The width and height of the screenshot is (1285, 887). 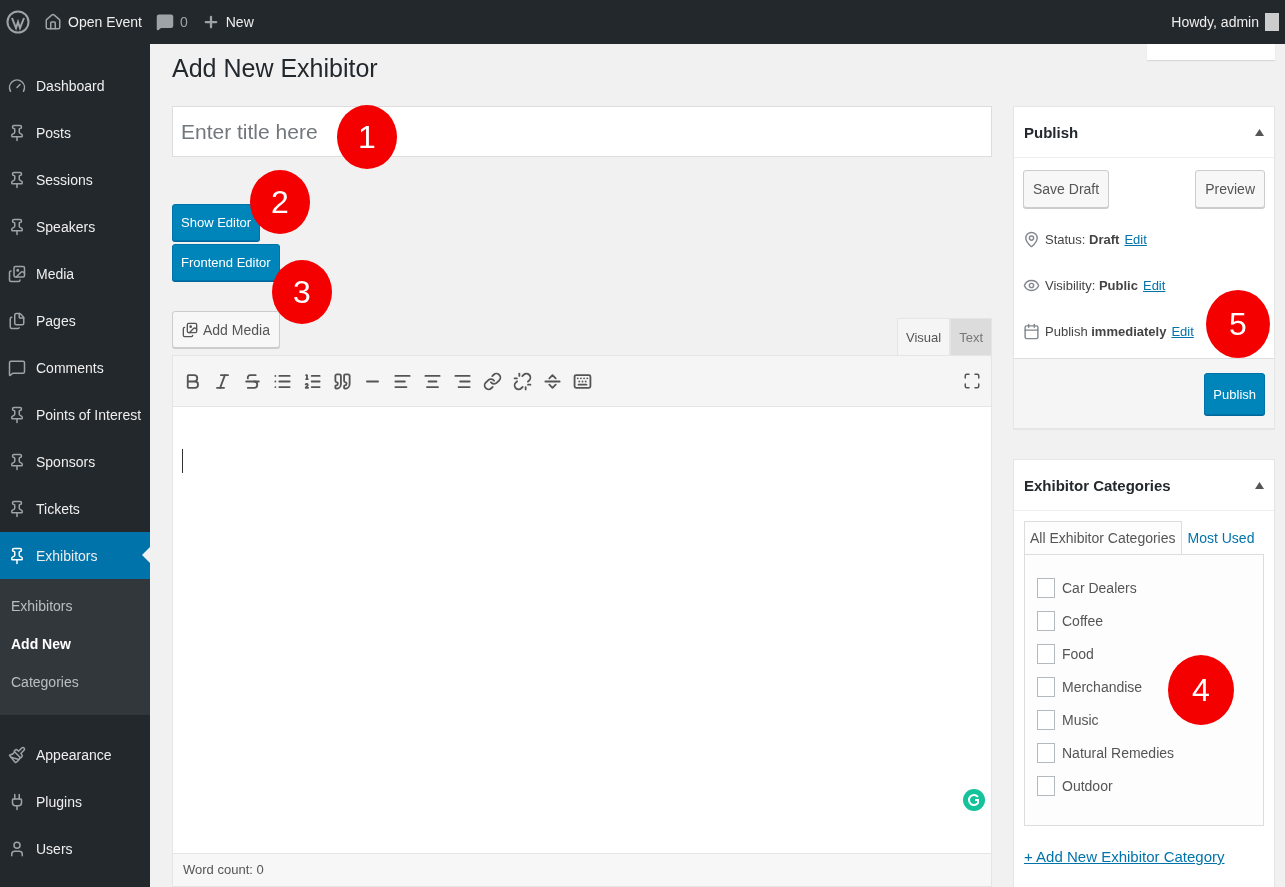 What do you see at coordinates (75, 606) in the screenshot?
I see `submenu-item: Exhibitors` at bounding box center [75, 606].